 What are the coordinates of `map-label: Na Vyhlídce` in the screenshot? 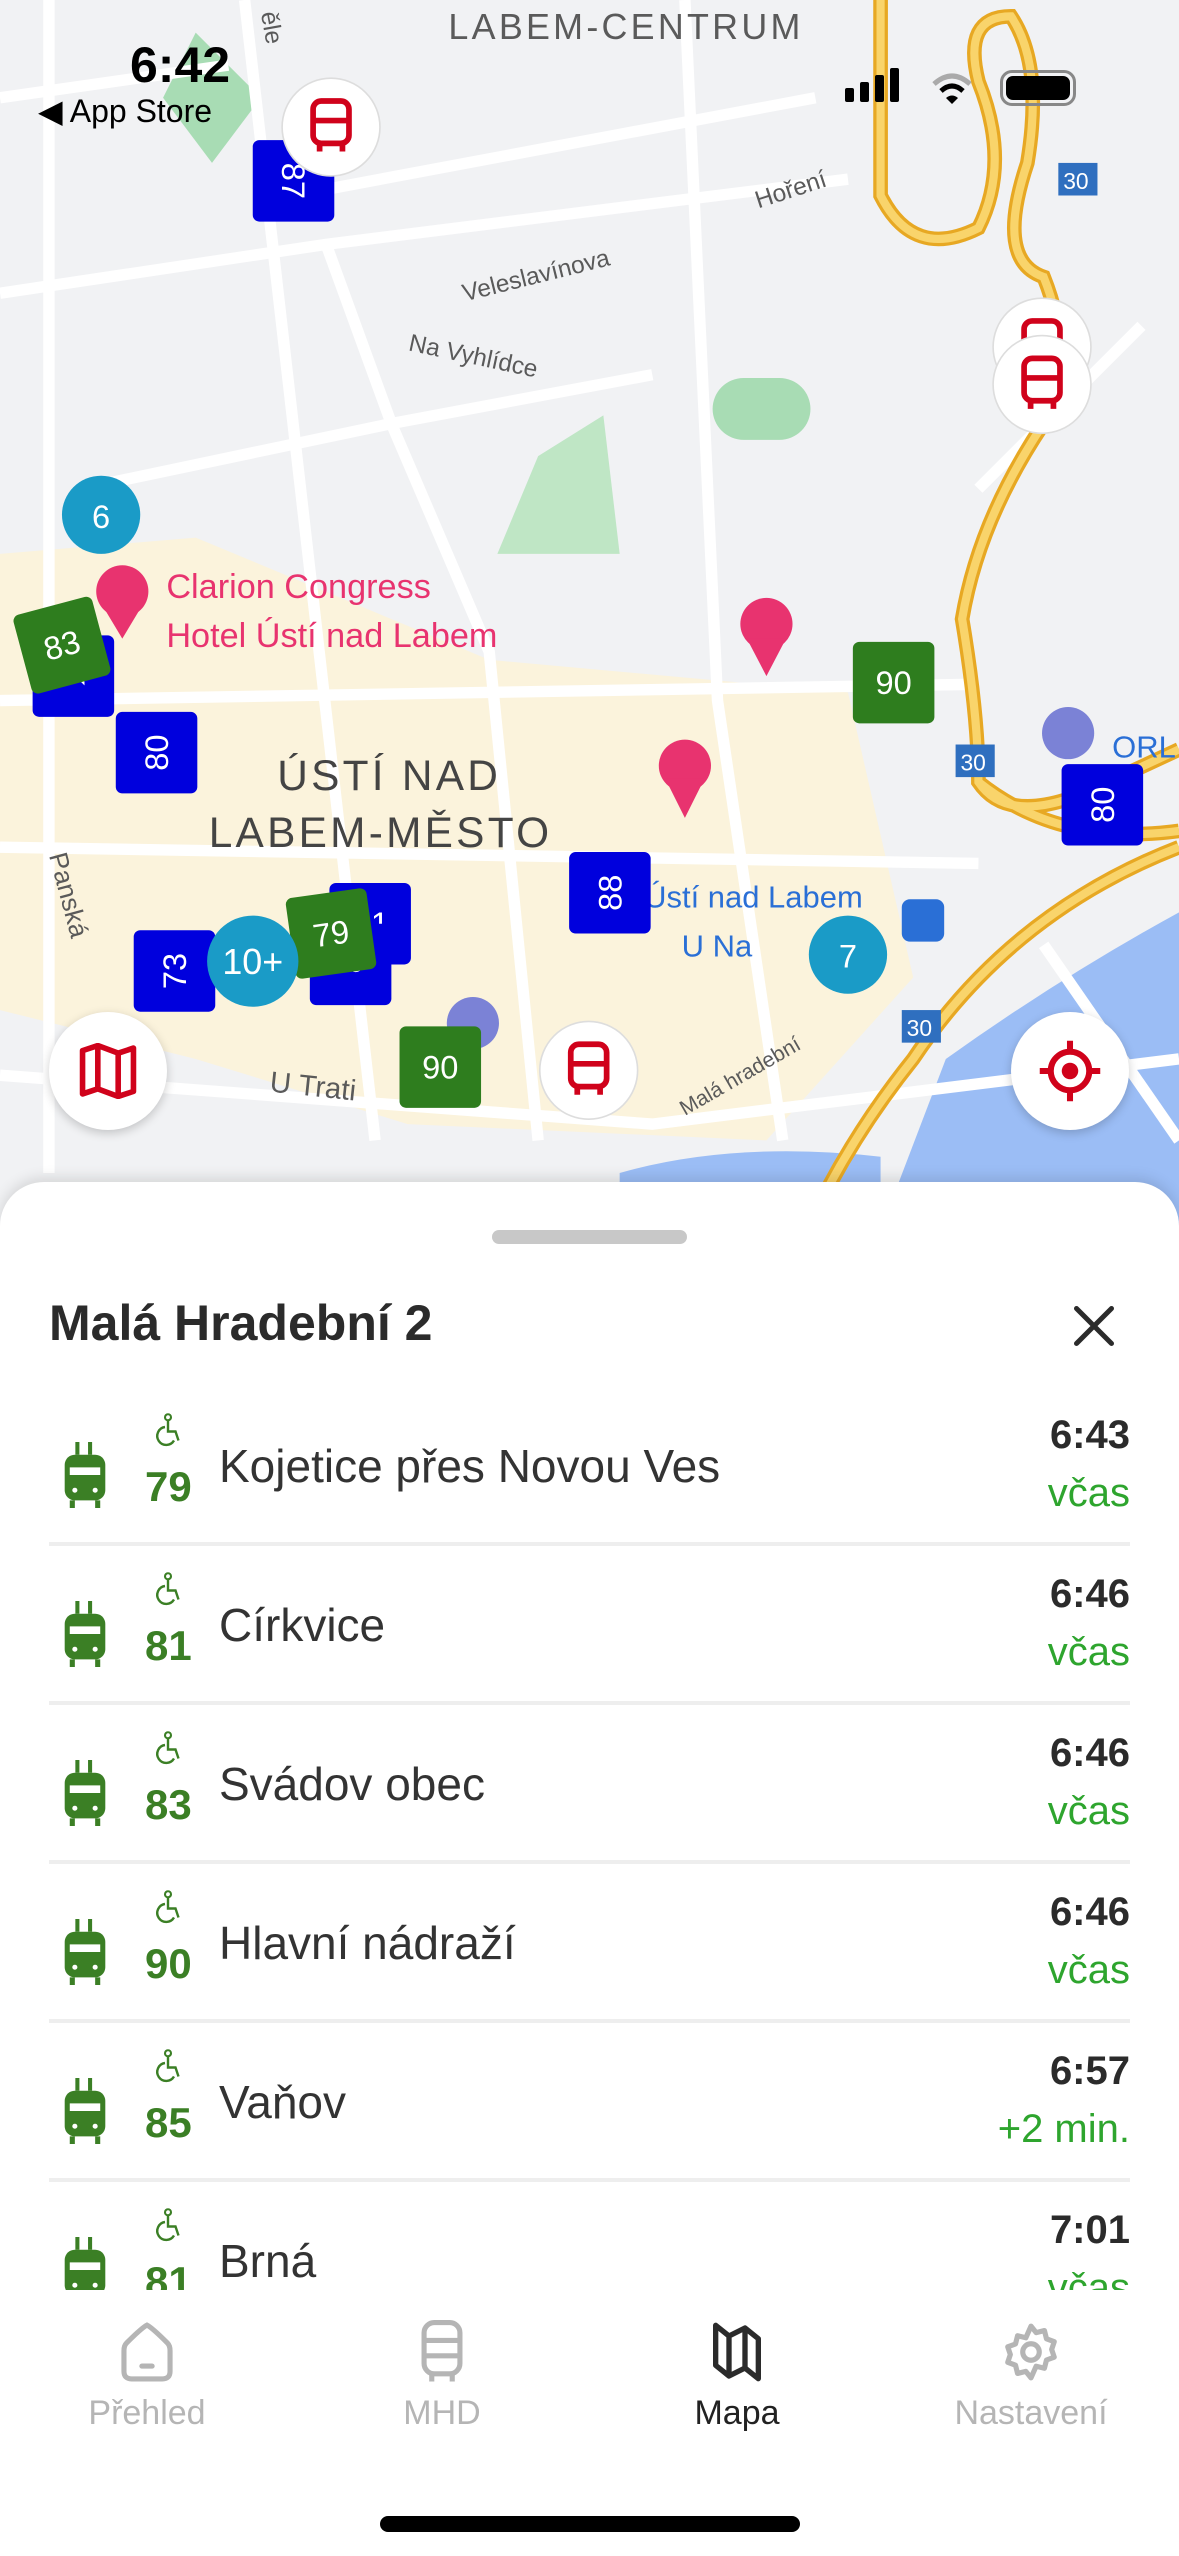 It's located at (473, 357).